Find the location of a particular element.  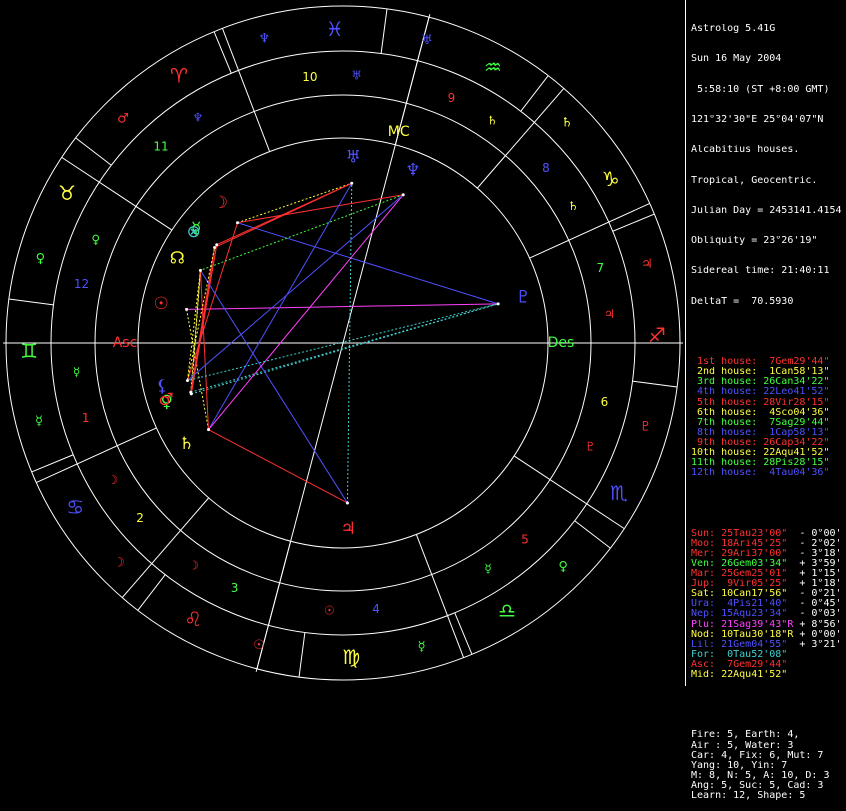

des-label: Des is located at coordinates (561, 343).